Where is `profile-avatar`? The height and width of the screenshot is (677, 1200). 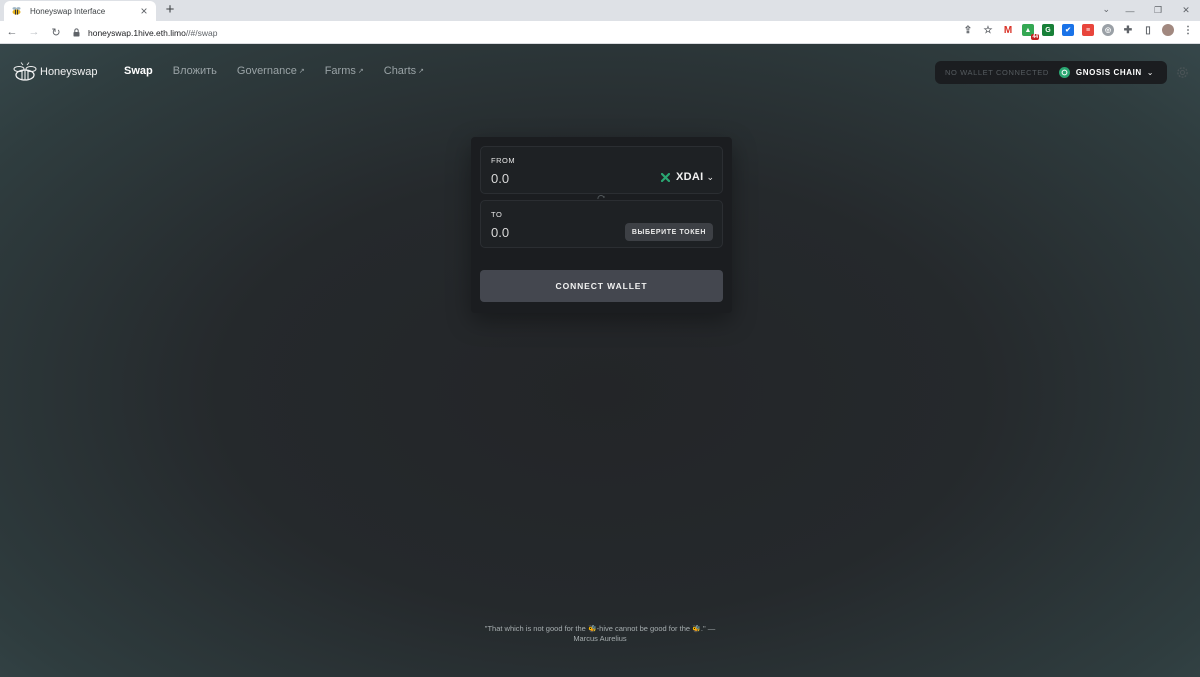 profile-avatar is located at coordinates (1168, 30).